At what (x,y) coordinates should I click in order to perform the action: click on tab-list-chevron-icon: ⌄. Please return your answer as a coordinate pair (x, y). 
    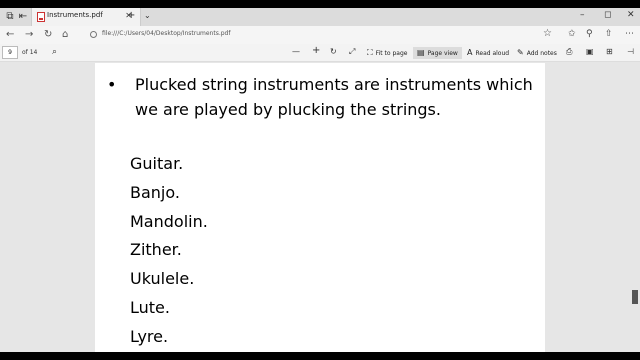
    Looking at the image, I should click on (147, 15).